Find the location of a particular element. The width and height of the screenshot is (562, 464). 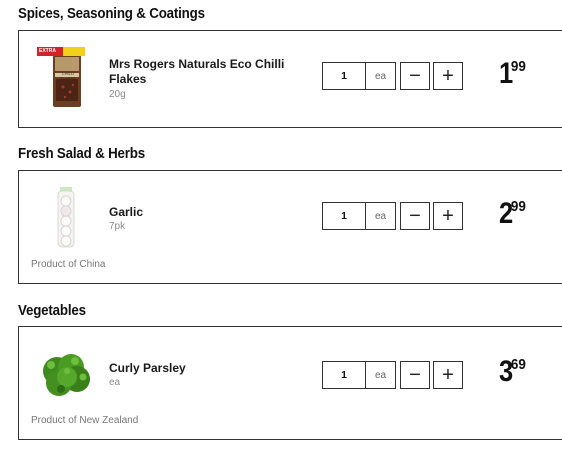

section-title-spices: Spices, Seasoning & Coatings is located at coordinates (111, 14).